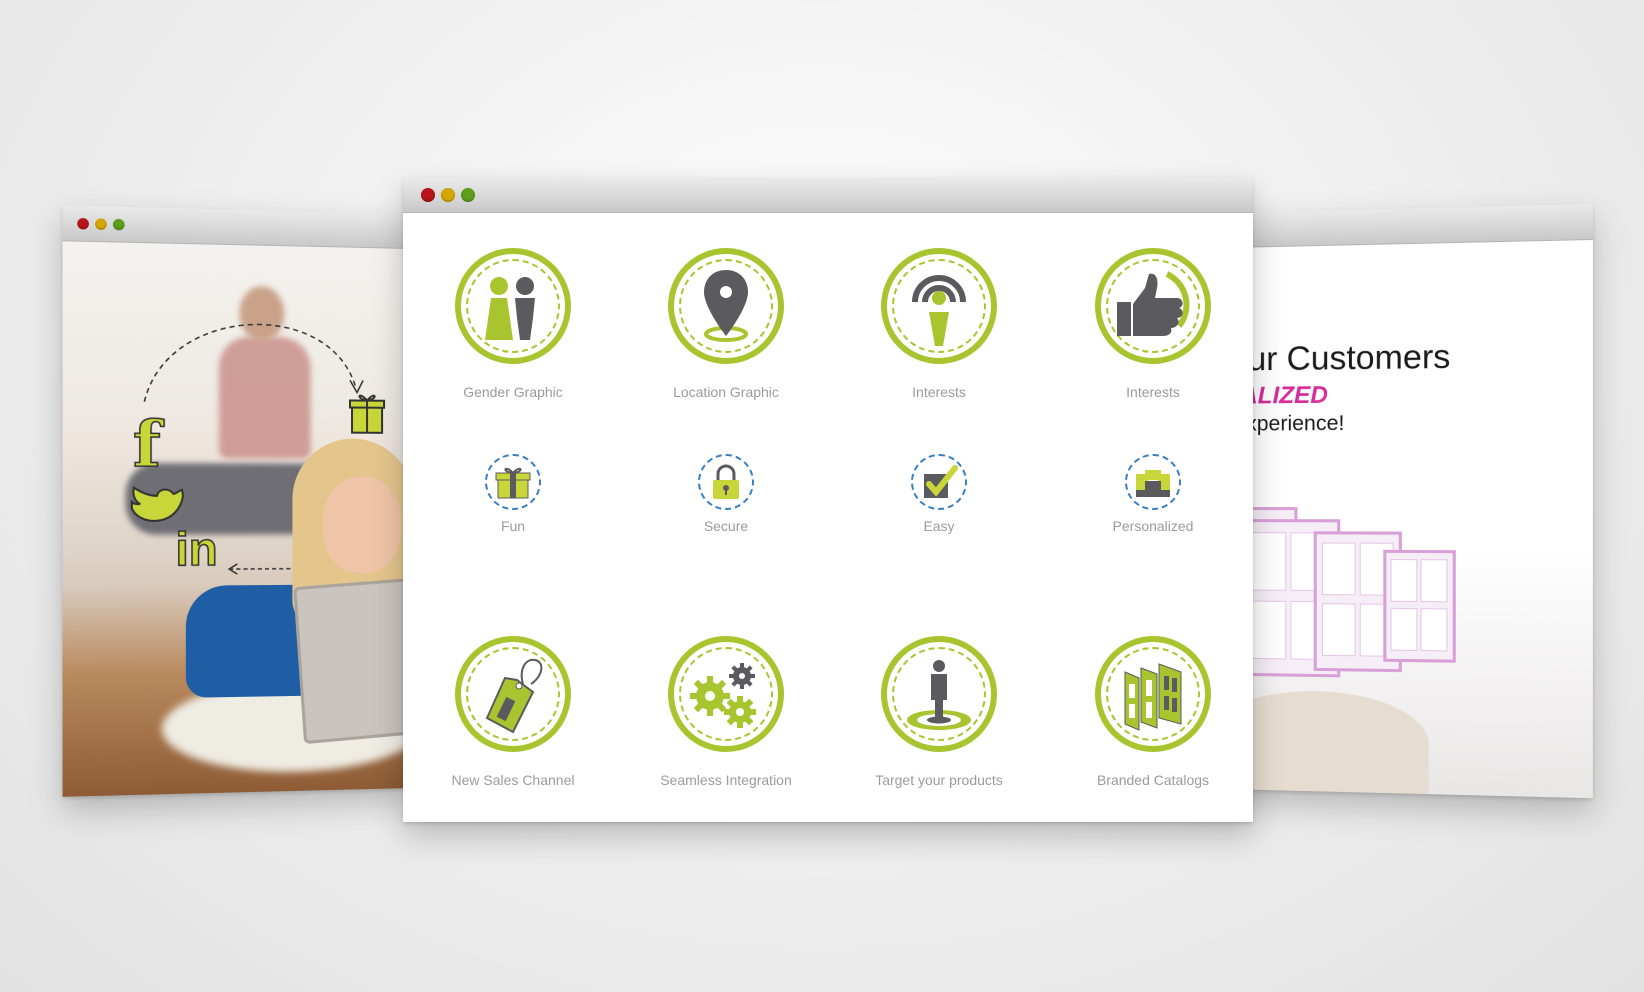  What do you see at coordinates (939, 482) in the screenshot?
I see `checkbox-icon` at bounding box center [939, 482].